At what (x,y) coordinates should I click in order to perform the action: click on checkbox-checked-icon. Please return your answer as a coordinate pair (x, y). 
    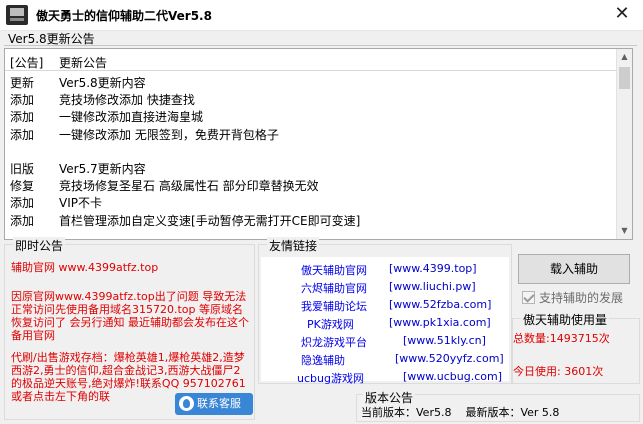
    Looking at the image, I should click on (528, 297).